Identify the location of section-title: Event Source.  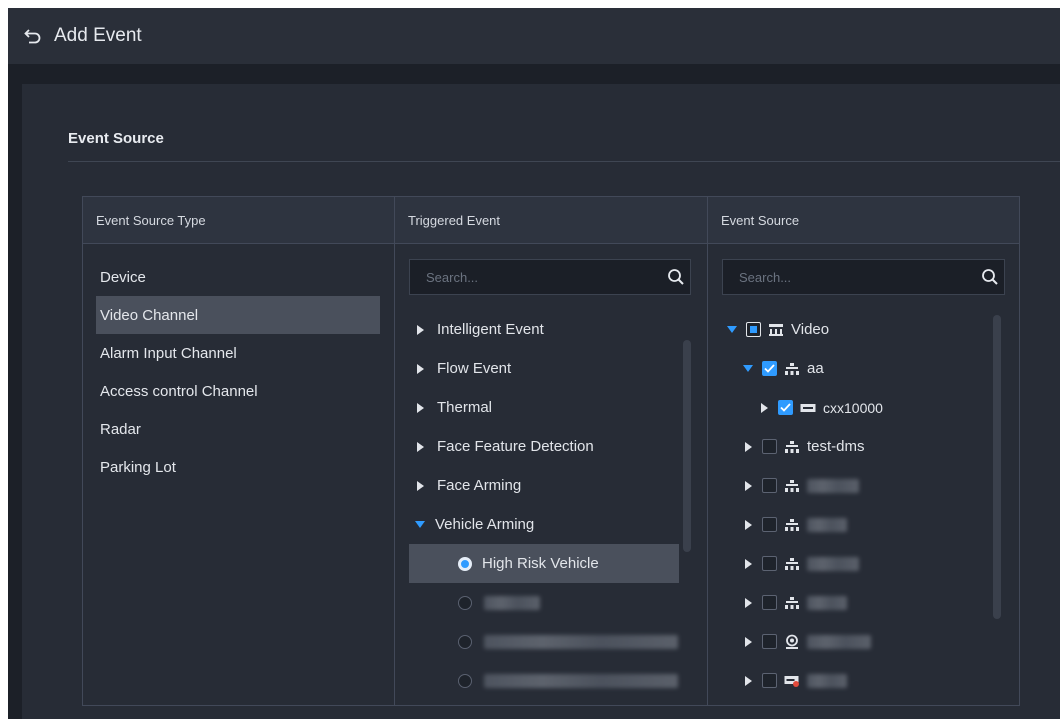
(116, 138).